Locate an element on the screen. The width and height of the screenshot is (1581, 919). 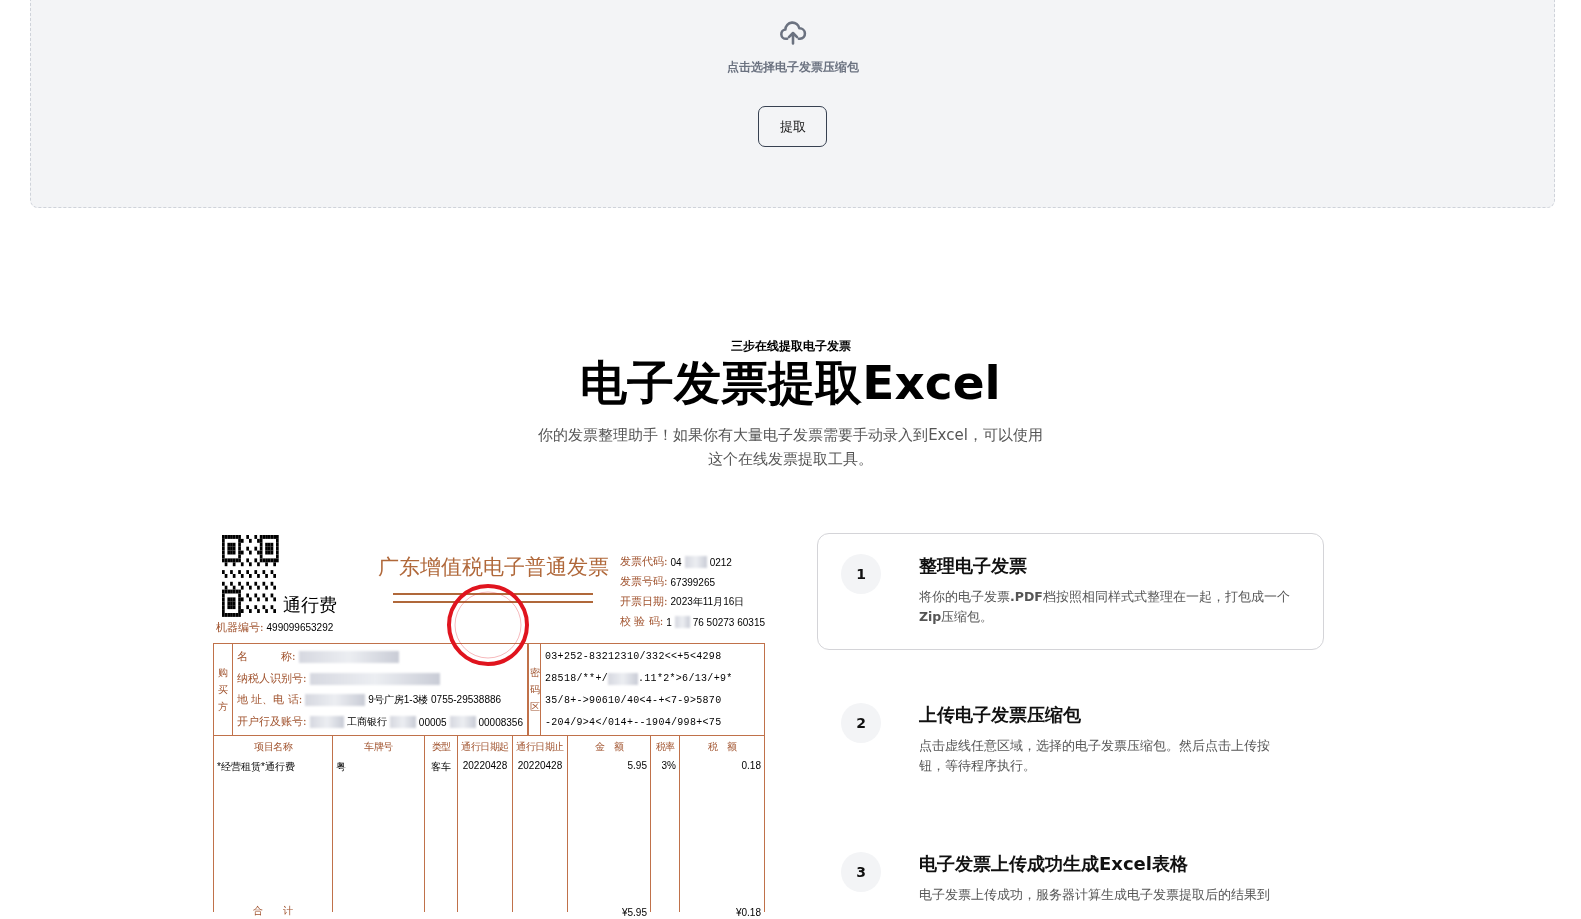
field-label: 开票日期: is located at coordinates (644, 602).